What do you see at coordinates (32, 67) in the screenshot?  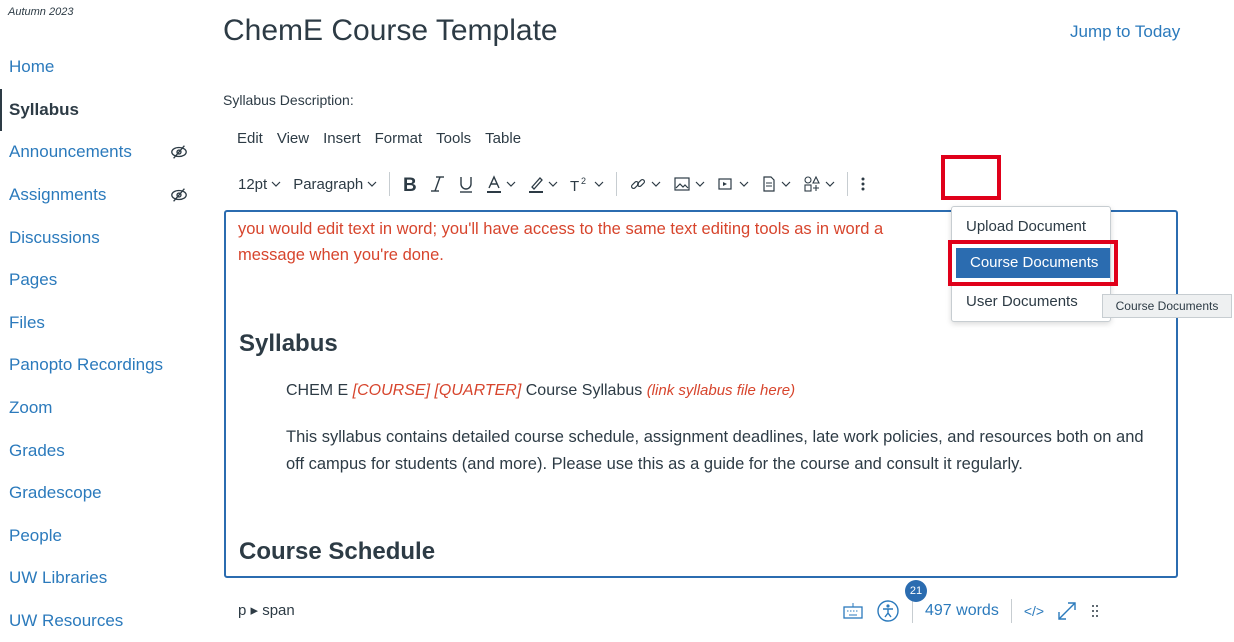 I see `sidebar-item-label: Home` at bounding box center [32, 67].